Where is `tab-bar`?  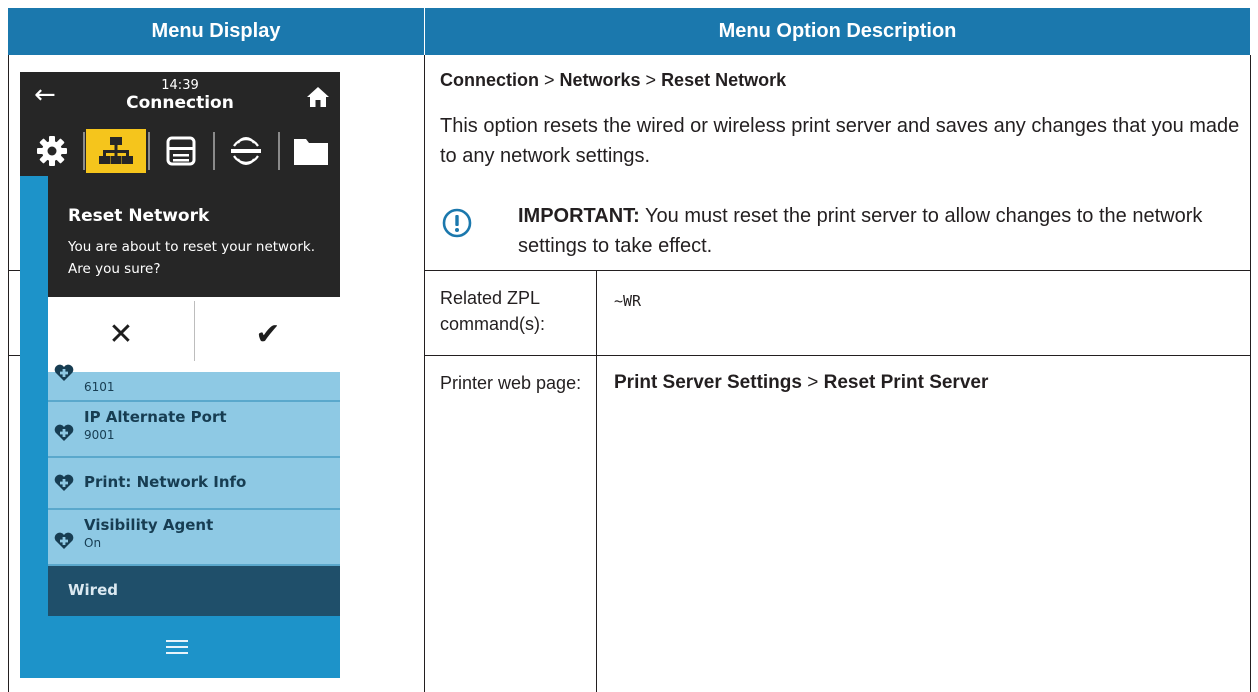 tab-bar is located at coordinates (180, 151).